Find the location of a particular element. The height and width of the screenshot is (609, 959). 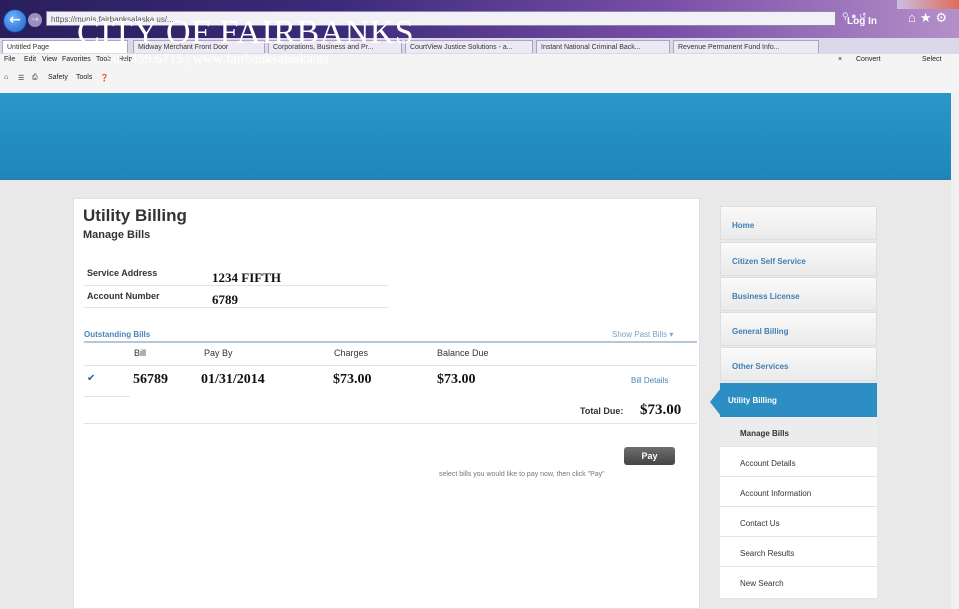

menu-view: View is located at coordinates (49, 59).